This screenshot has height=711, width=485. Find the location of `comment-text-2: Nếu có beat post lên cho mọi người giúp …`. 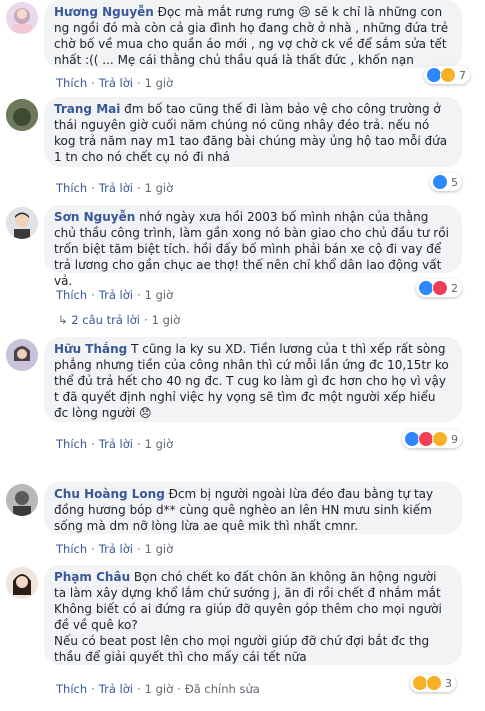

comment-text-2: Nếu có beat post lên cho mọi người giúp … is located at coordinates (242, 649).